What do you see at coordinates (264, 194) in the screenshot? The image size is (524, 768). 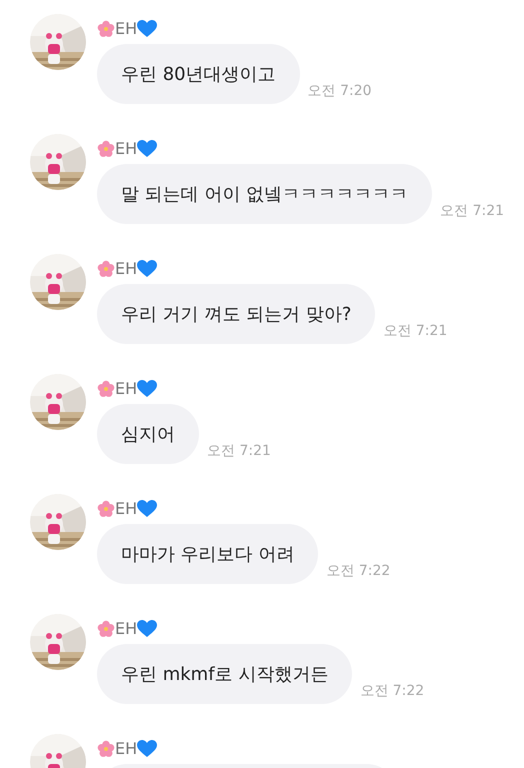 I see `message-bubble: 말 되는데 어이 없넼ㅋㅋㅋㅋㅋㅋㅋ` at bounding box center [264, 194].